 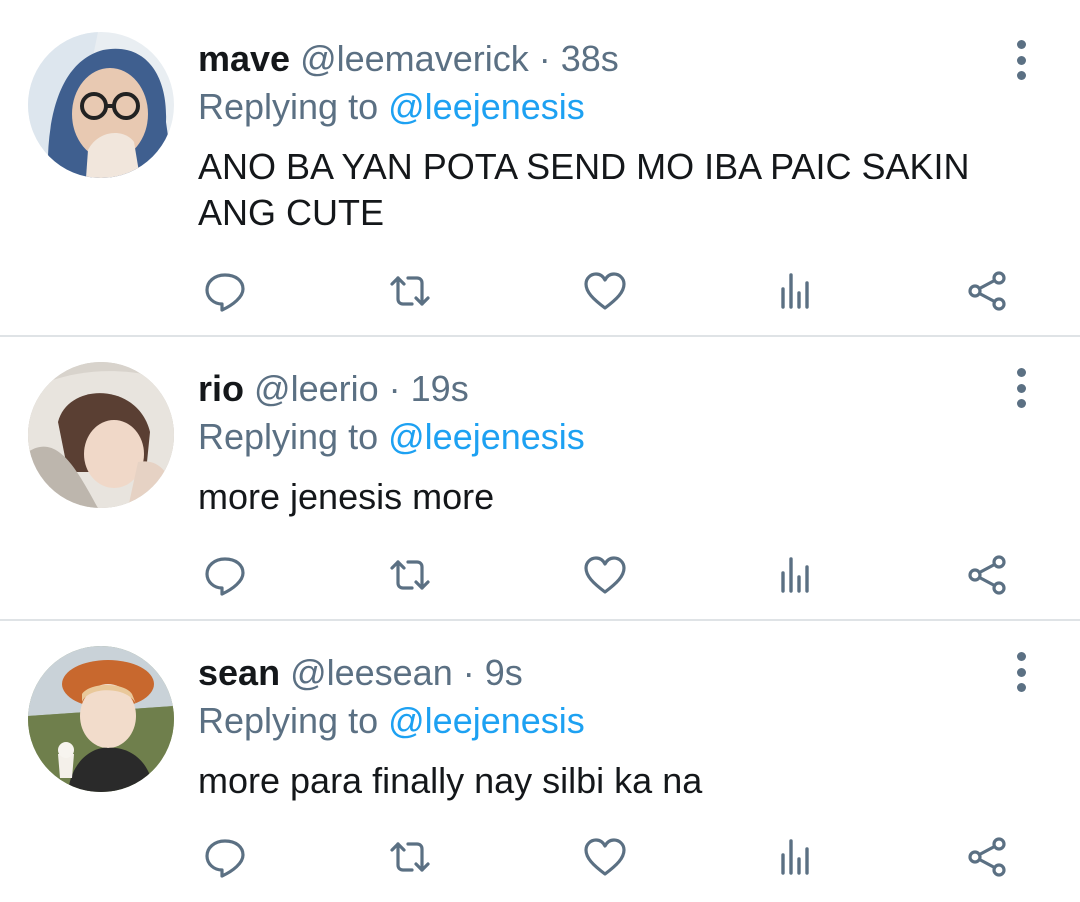 I want to click on display-name: mave, so click(x=244, y=58).